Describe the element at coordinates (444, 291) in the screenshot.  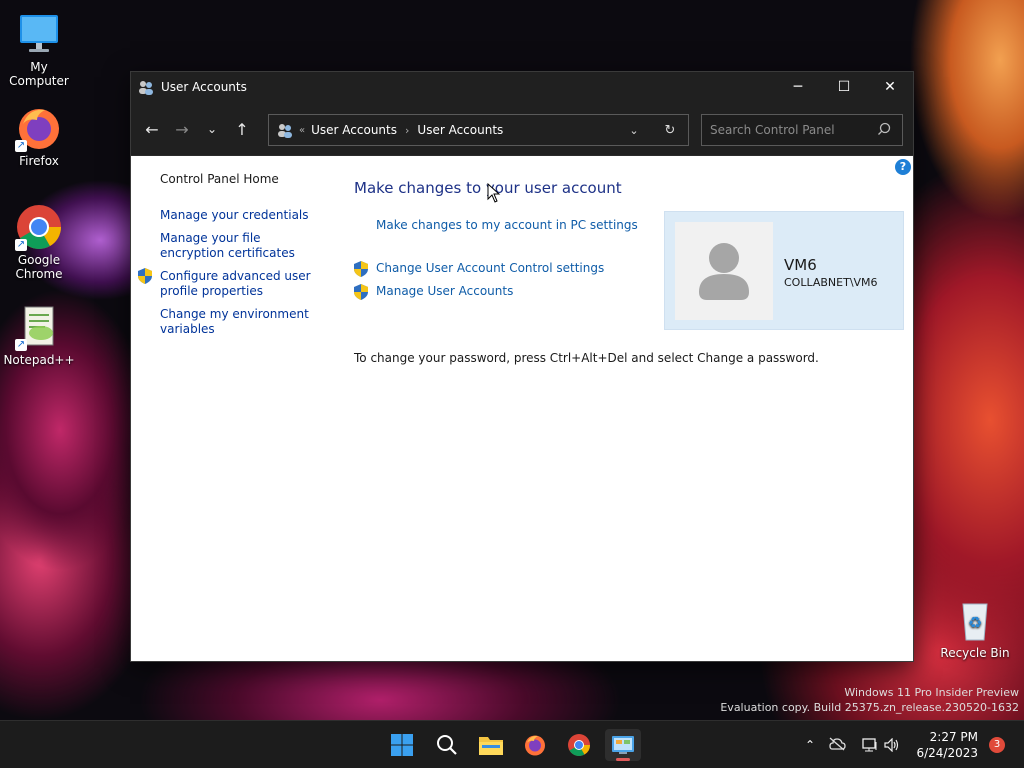
I see `manage-user-accounts-link: Manage User Accounts` at that location.